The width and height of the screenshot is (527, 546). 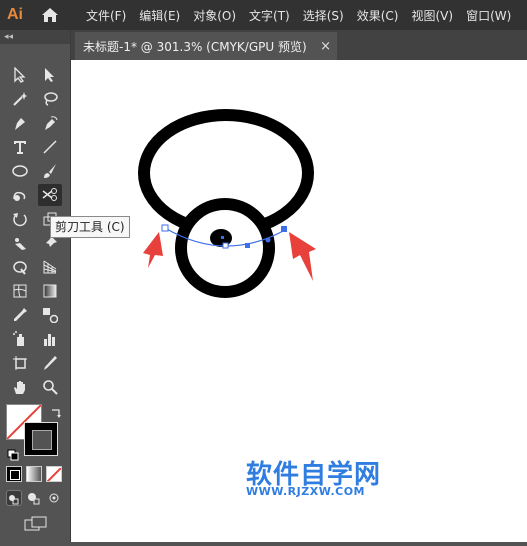 What do you see at coordinates (20, 171) in the screenshot?
I see `ellipse-tool-icon` at bounding box center [20, 171].